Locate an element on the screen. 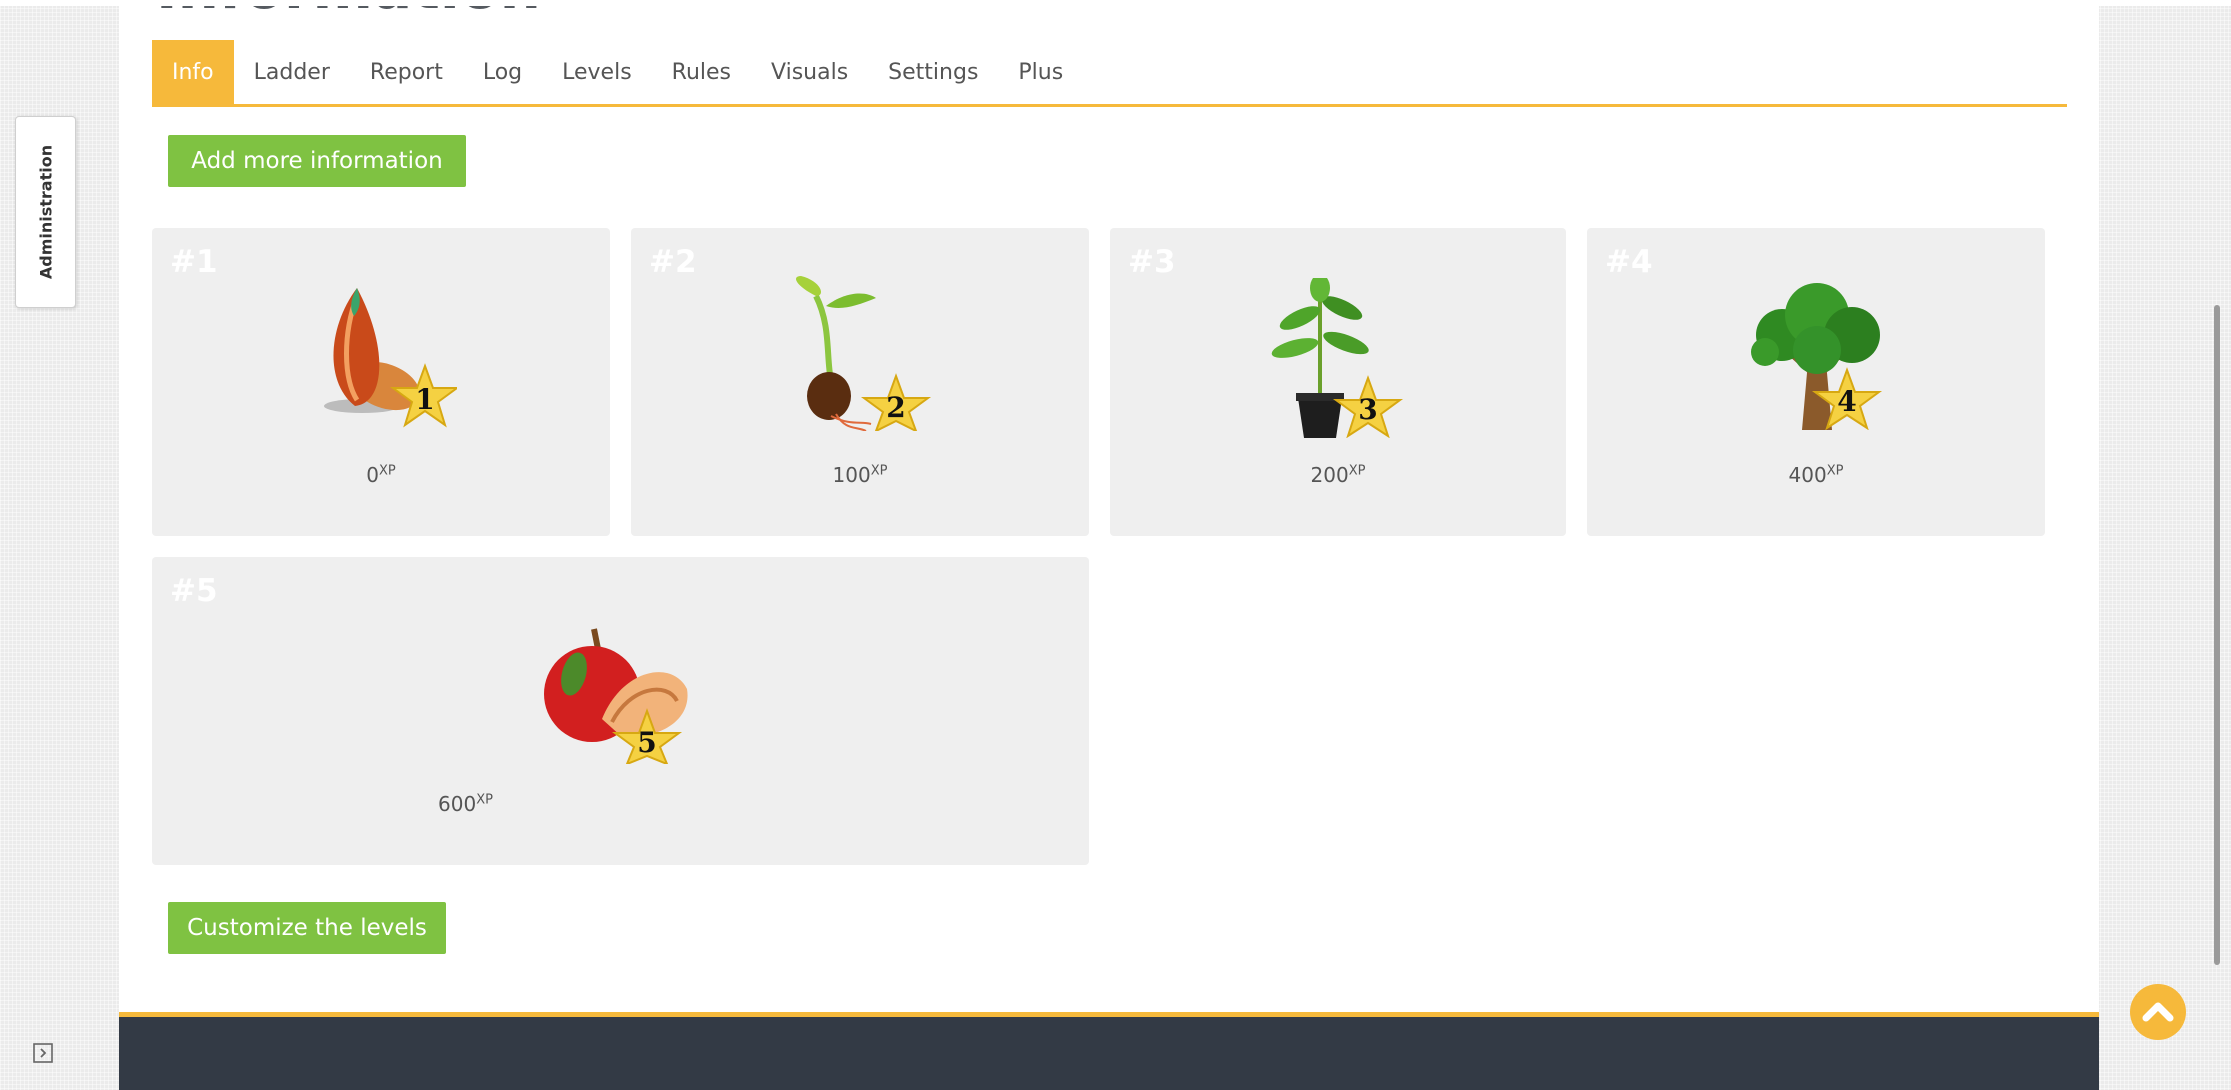 This screenshot has height=1090, width=2231. tab-settings: Settings is located at coordinates (933, 72).